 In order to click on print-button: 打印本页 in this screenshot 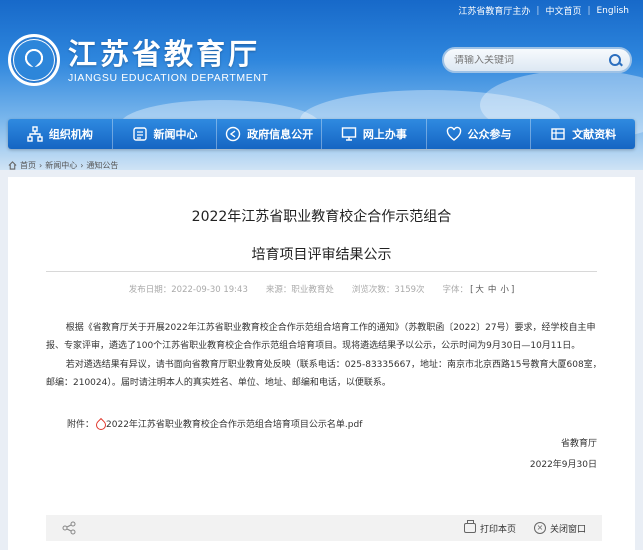, I will do `click(489, 527)`.